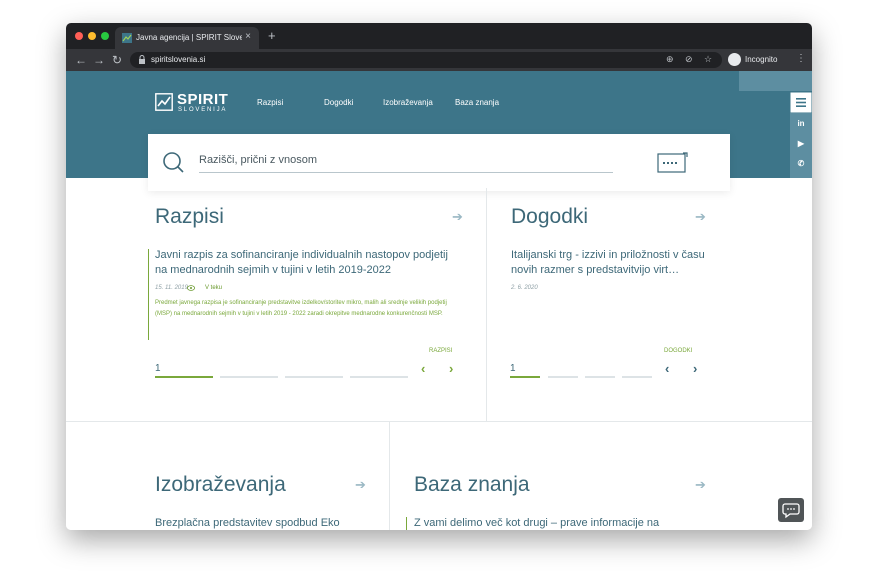 The width and height of the screenshot is (878, 576). What do you see at coordinates (265, 523) in the screenshot?
I see `izobrazevanja-item-title: Brezplačna predstavitev spodbud Eko` at bounding box center [265, 523].